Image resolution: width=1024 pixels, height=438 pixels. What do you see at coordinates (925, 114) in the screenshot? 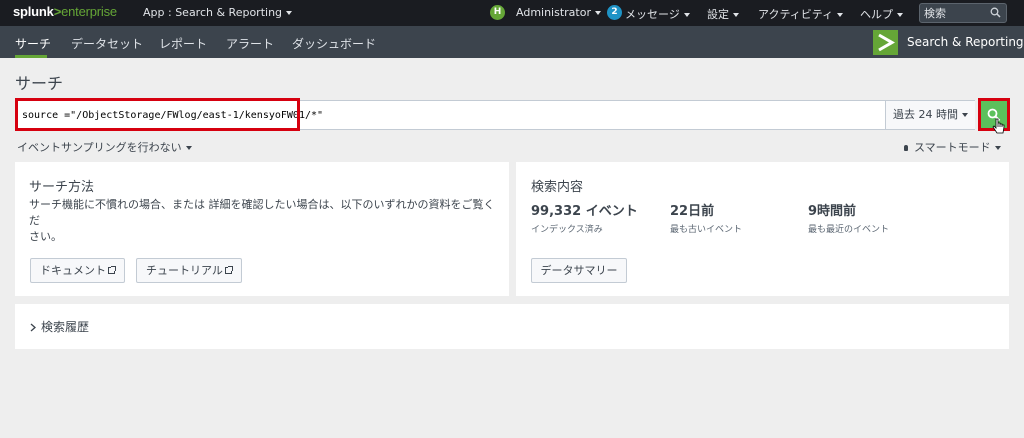
I see `time-range-label: 過去 24 時間` at bounding box center [925, 114].